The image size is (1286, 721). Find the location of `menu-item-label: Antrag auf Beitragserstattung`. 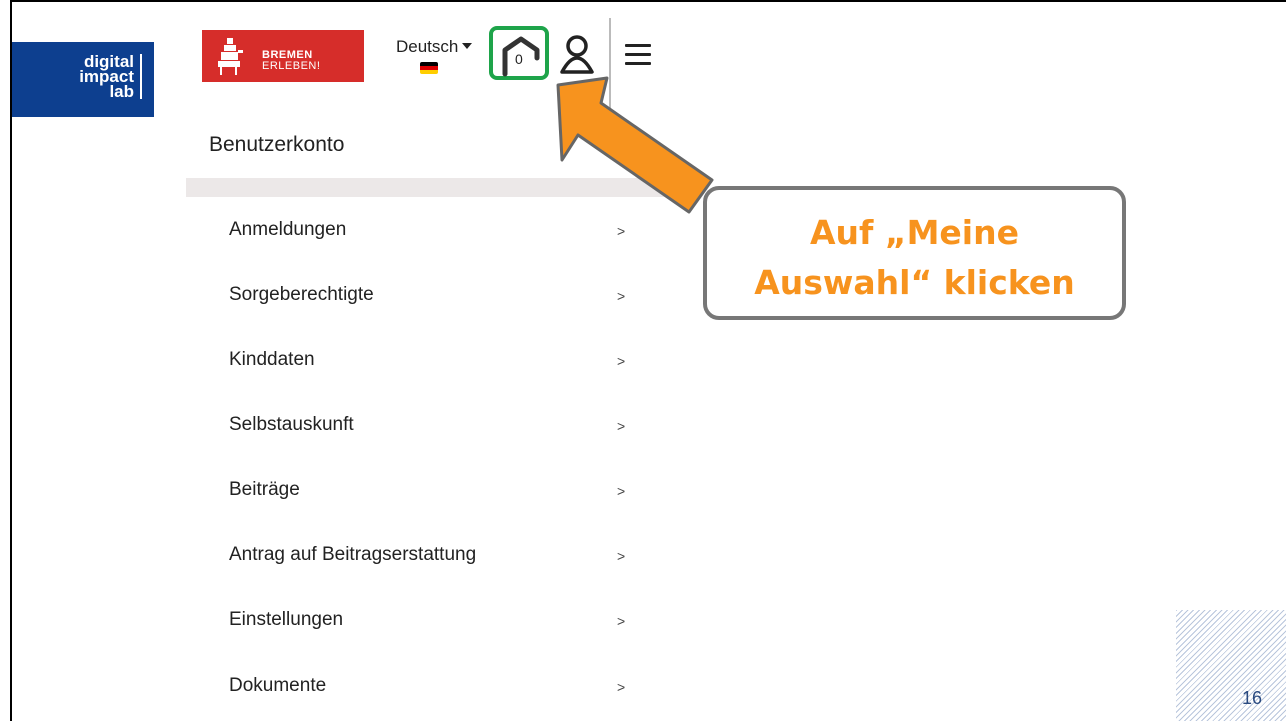

menu-item-label: Antrag auf Beitragserstattung is located at coordinates (353, 554).